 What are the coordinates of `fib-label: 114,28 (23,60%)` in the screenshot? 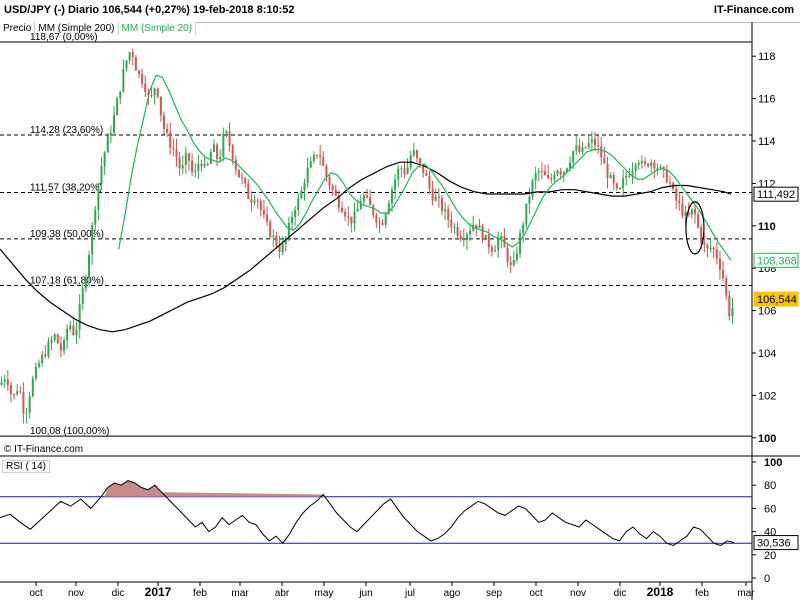 It's located at (66, 130).